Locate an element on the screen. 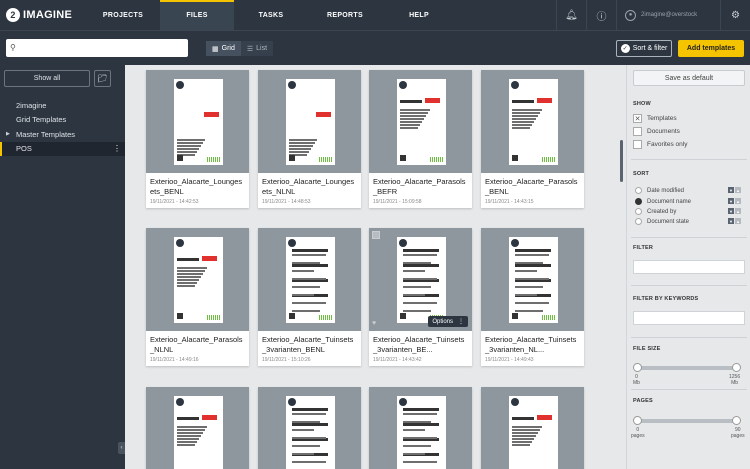  file-size-slider is located at coordinates (687, 367).